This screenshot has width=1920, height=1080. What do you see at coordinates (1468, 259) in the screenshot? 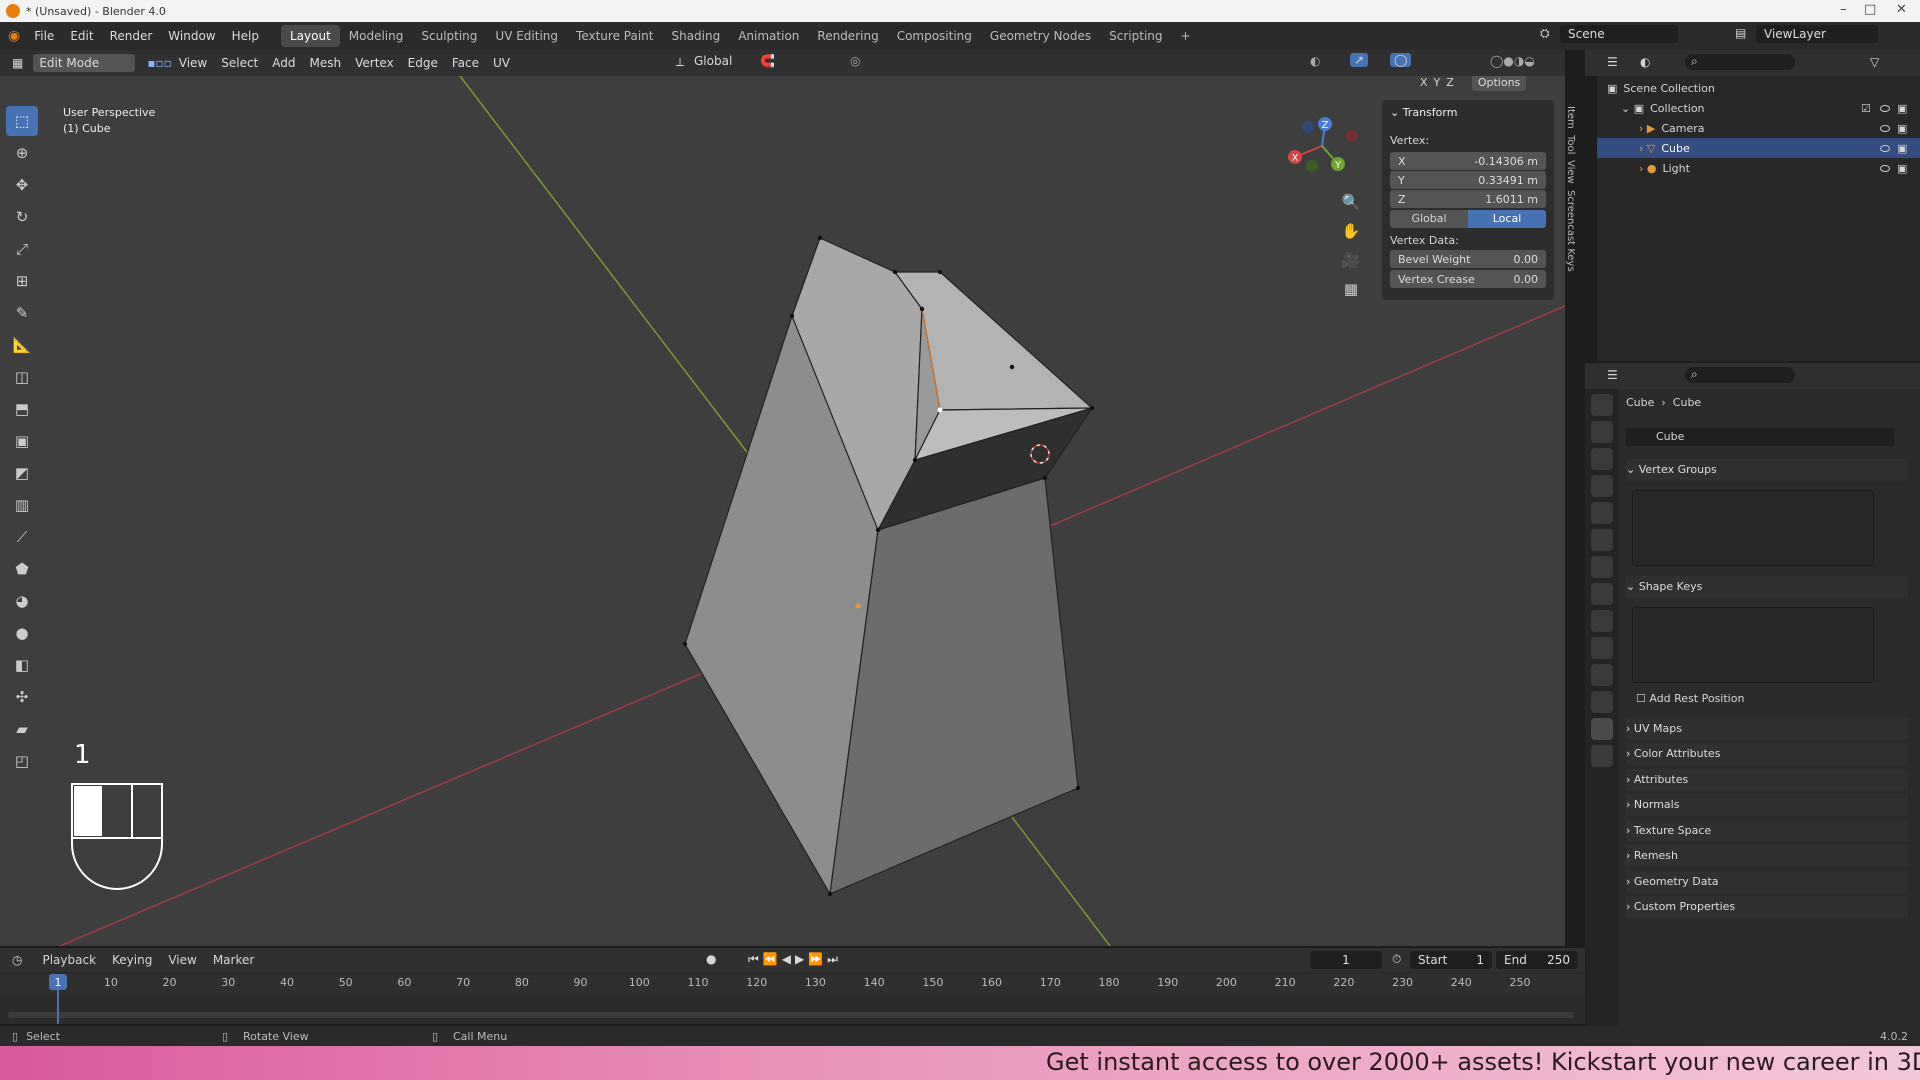
I see `bevel-weight-field: Bevel Weight 0.00` at bounding box center [1468, 259].